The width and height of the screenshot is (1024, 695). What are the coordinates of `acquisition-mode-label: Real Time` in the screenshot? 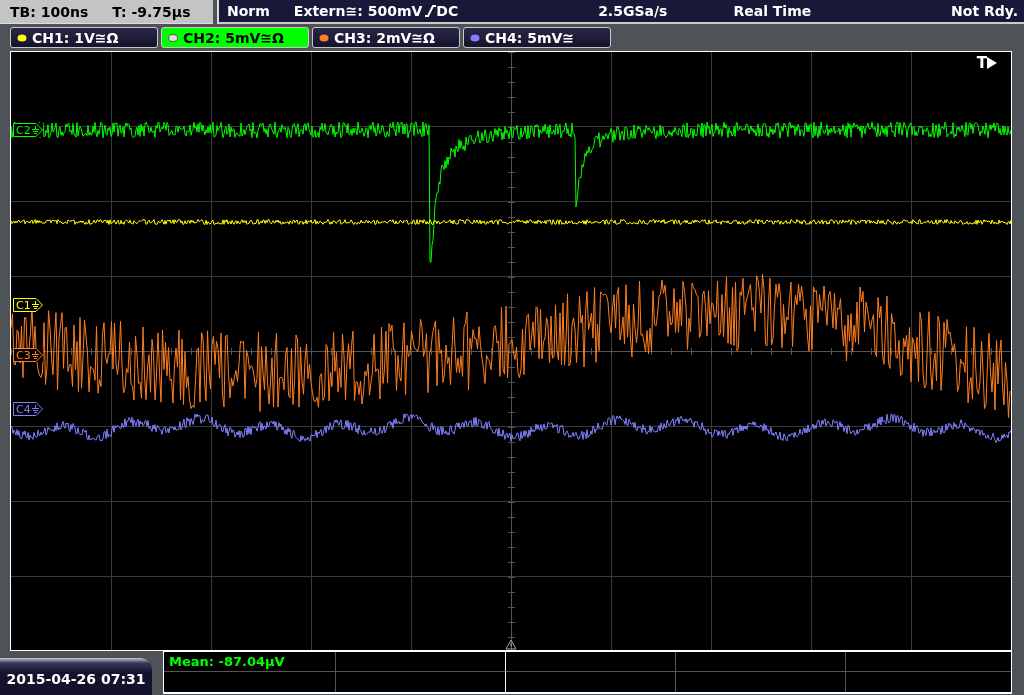 It's located at (772, 11).